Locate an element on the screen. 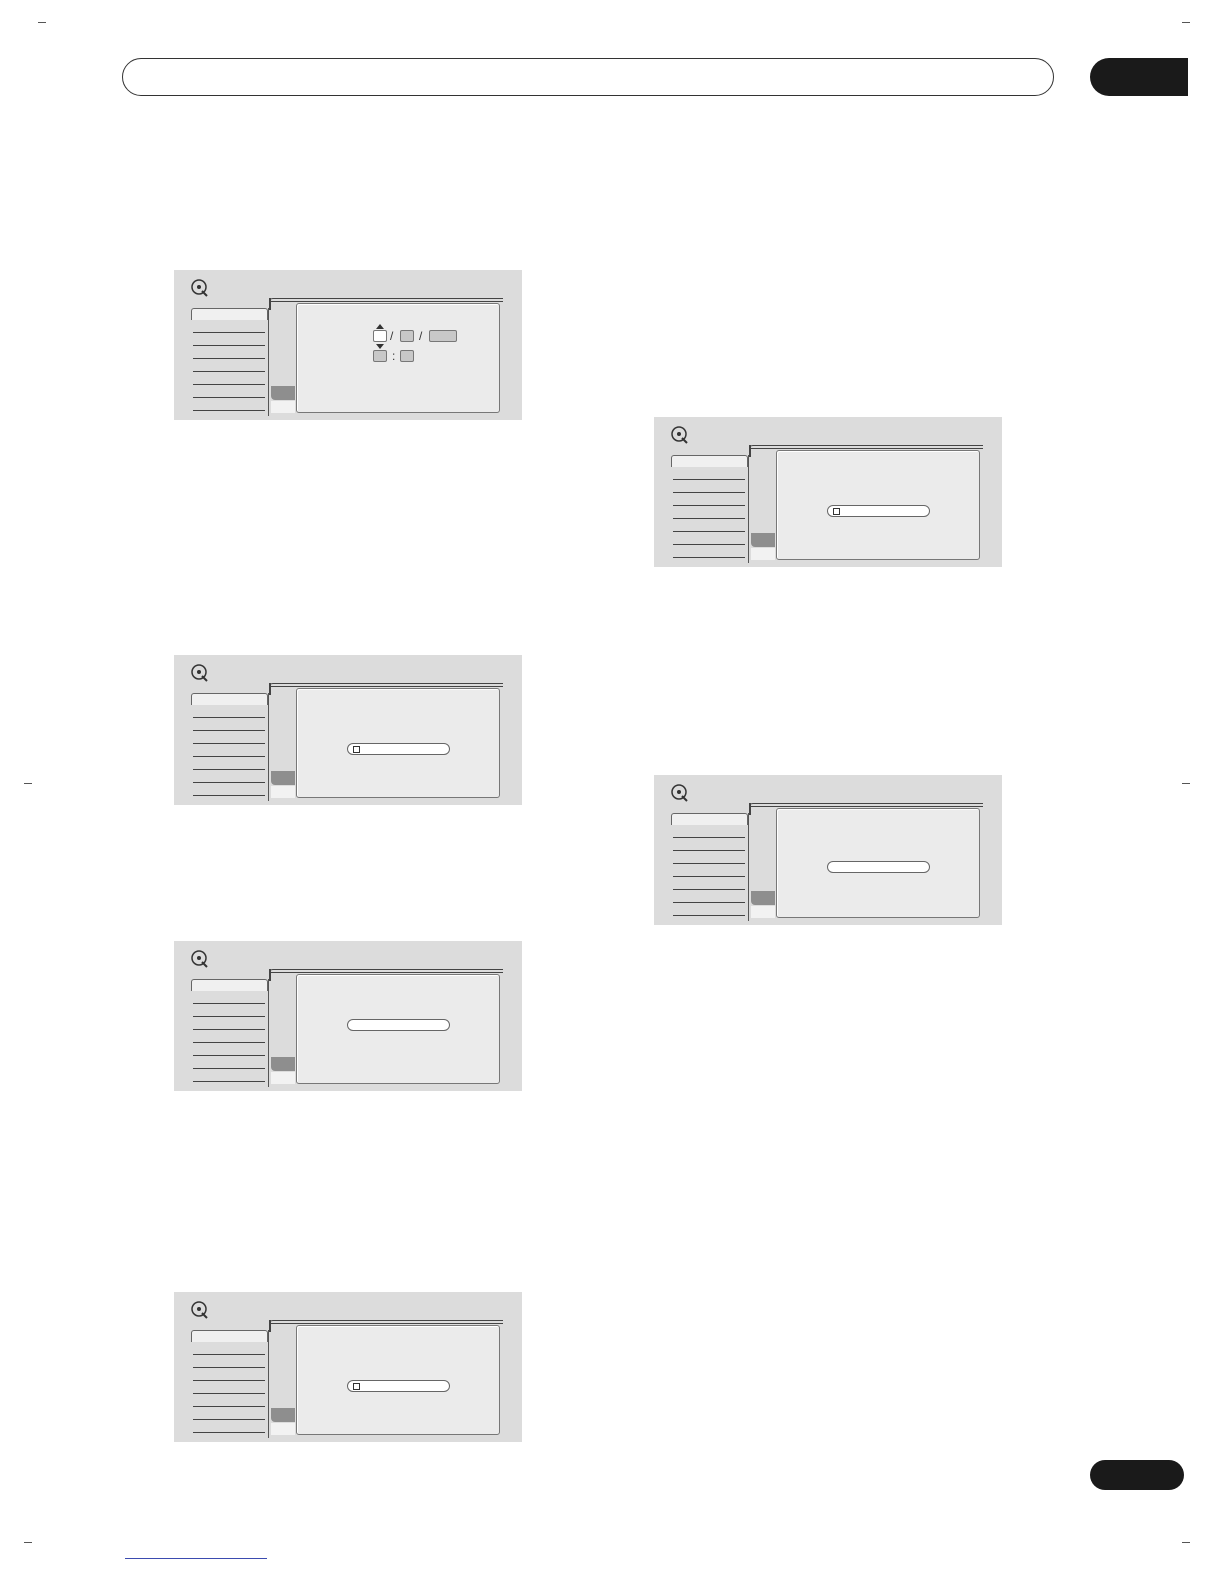 This screenshot has height=1584, width=1224. minute-field is located at coordinates (407, 356).